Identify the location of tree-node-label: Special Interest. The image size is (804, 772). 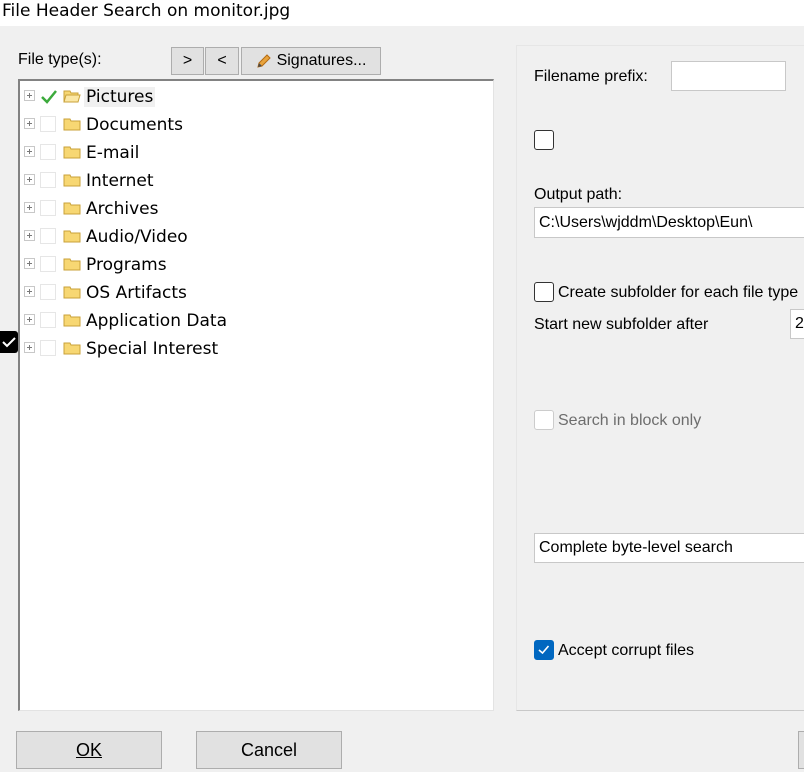
(152, 349).